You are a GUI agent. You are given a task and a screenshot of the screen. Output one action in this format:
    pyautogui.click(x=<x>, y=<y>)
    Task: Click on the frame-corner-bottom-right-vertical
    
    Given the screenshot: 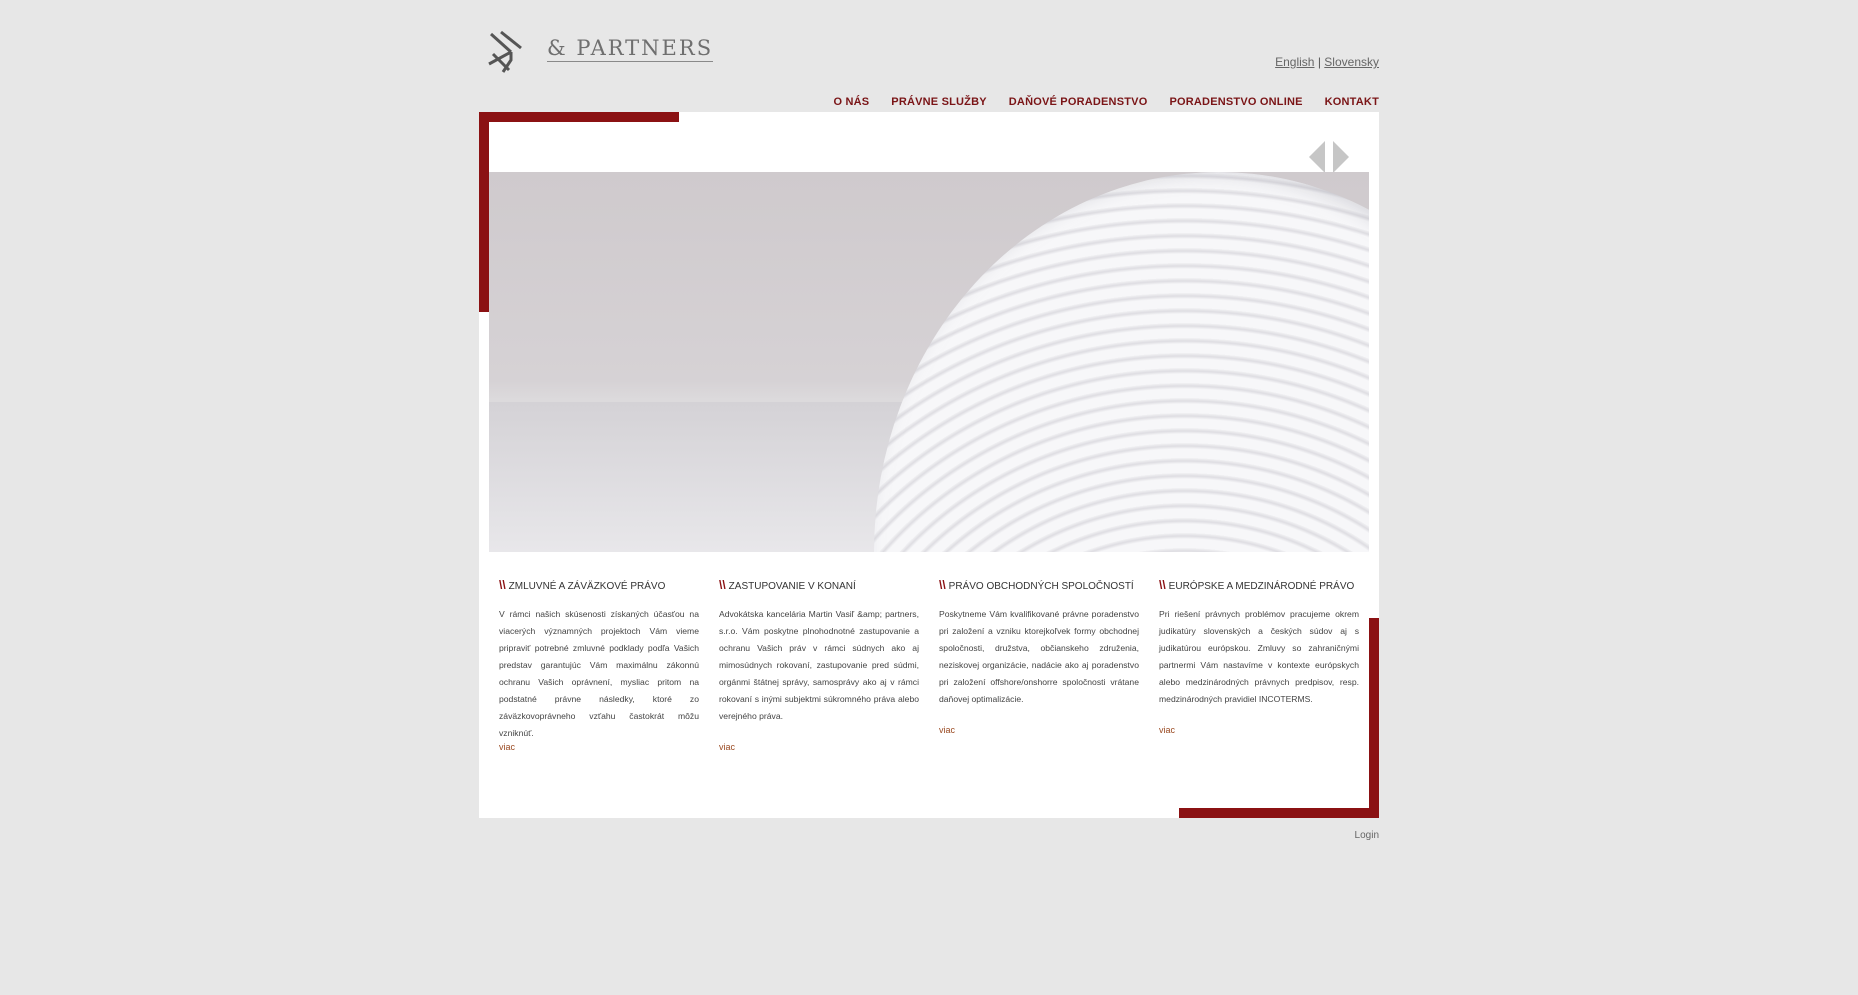 What is the action you would take?
    pyautogui.click(x=1374, y=718)
    